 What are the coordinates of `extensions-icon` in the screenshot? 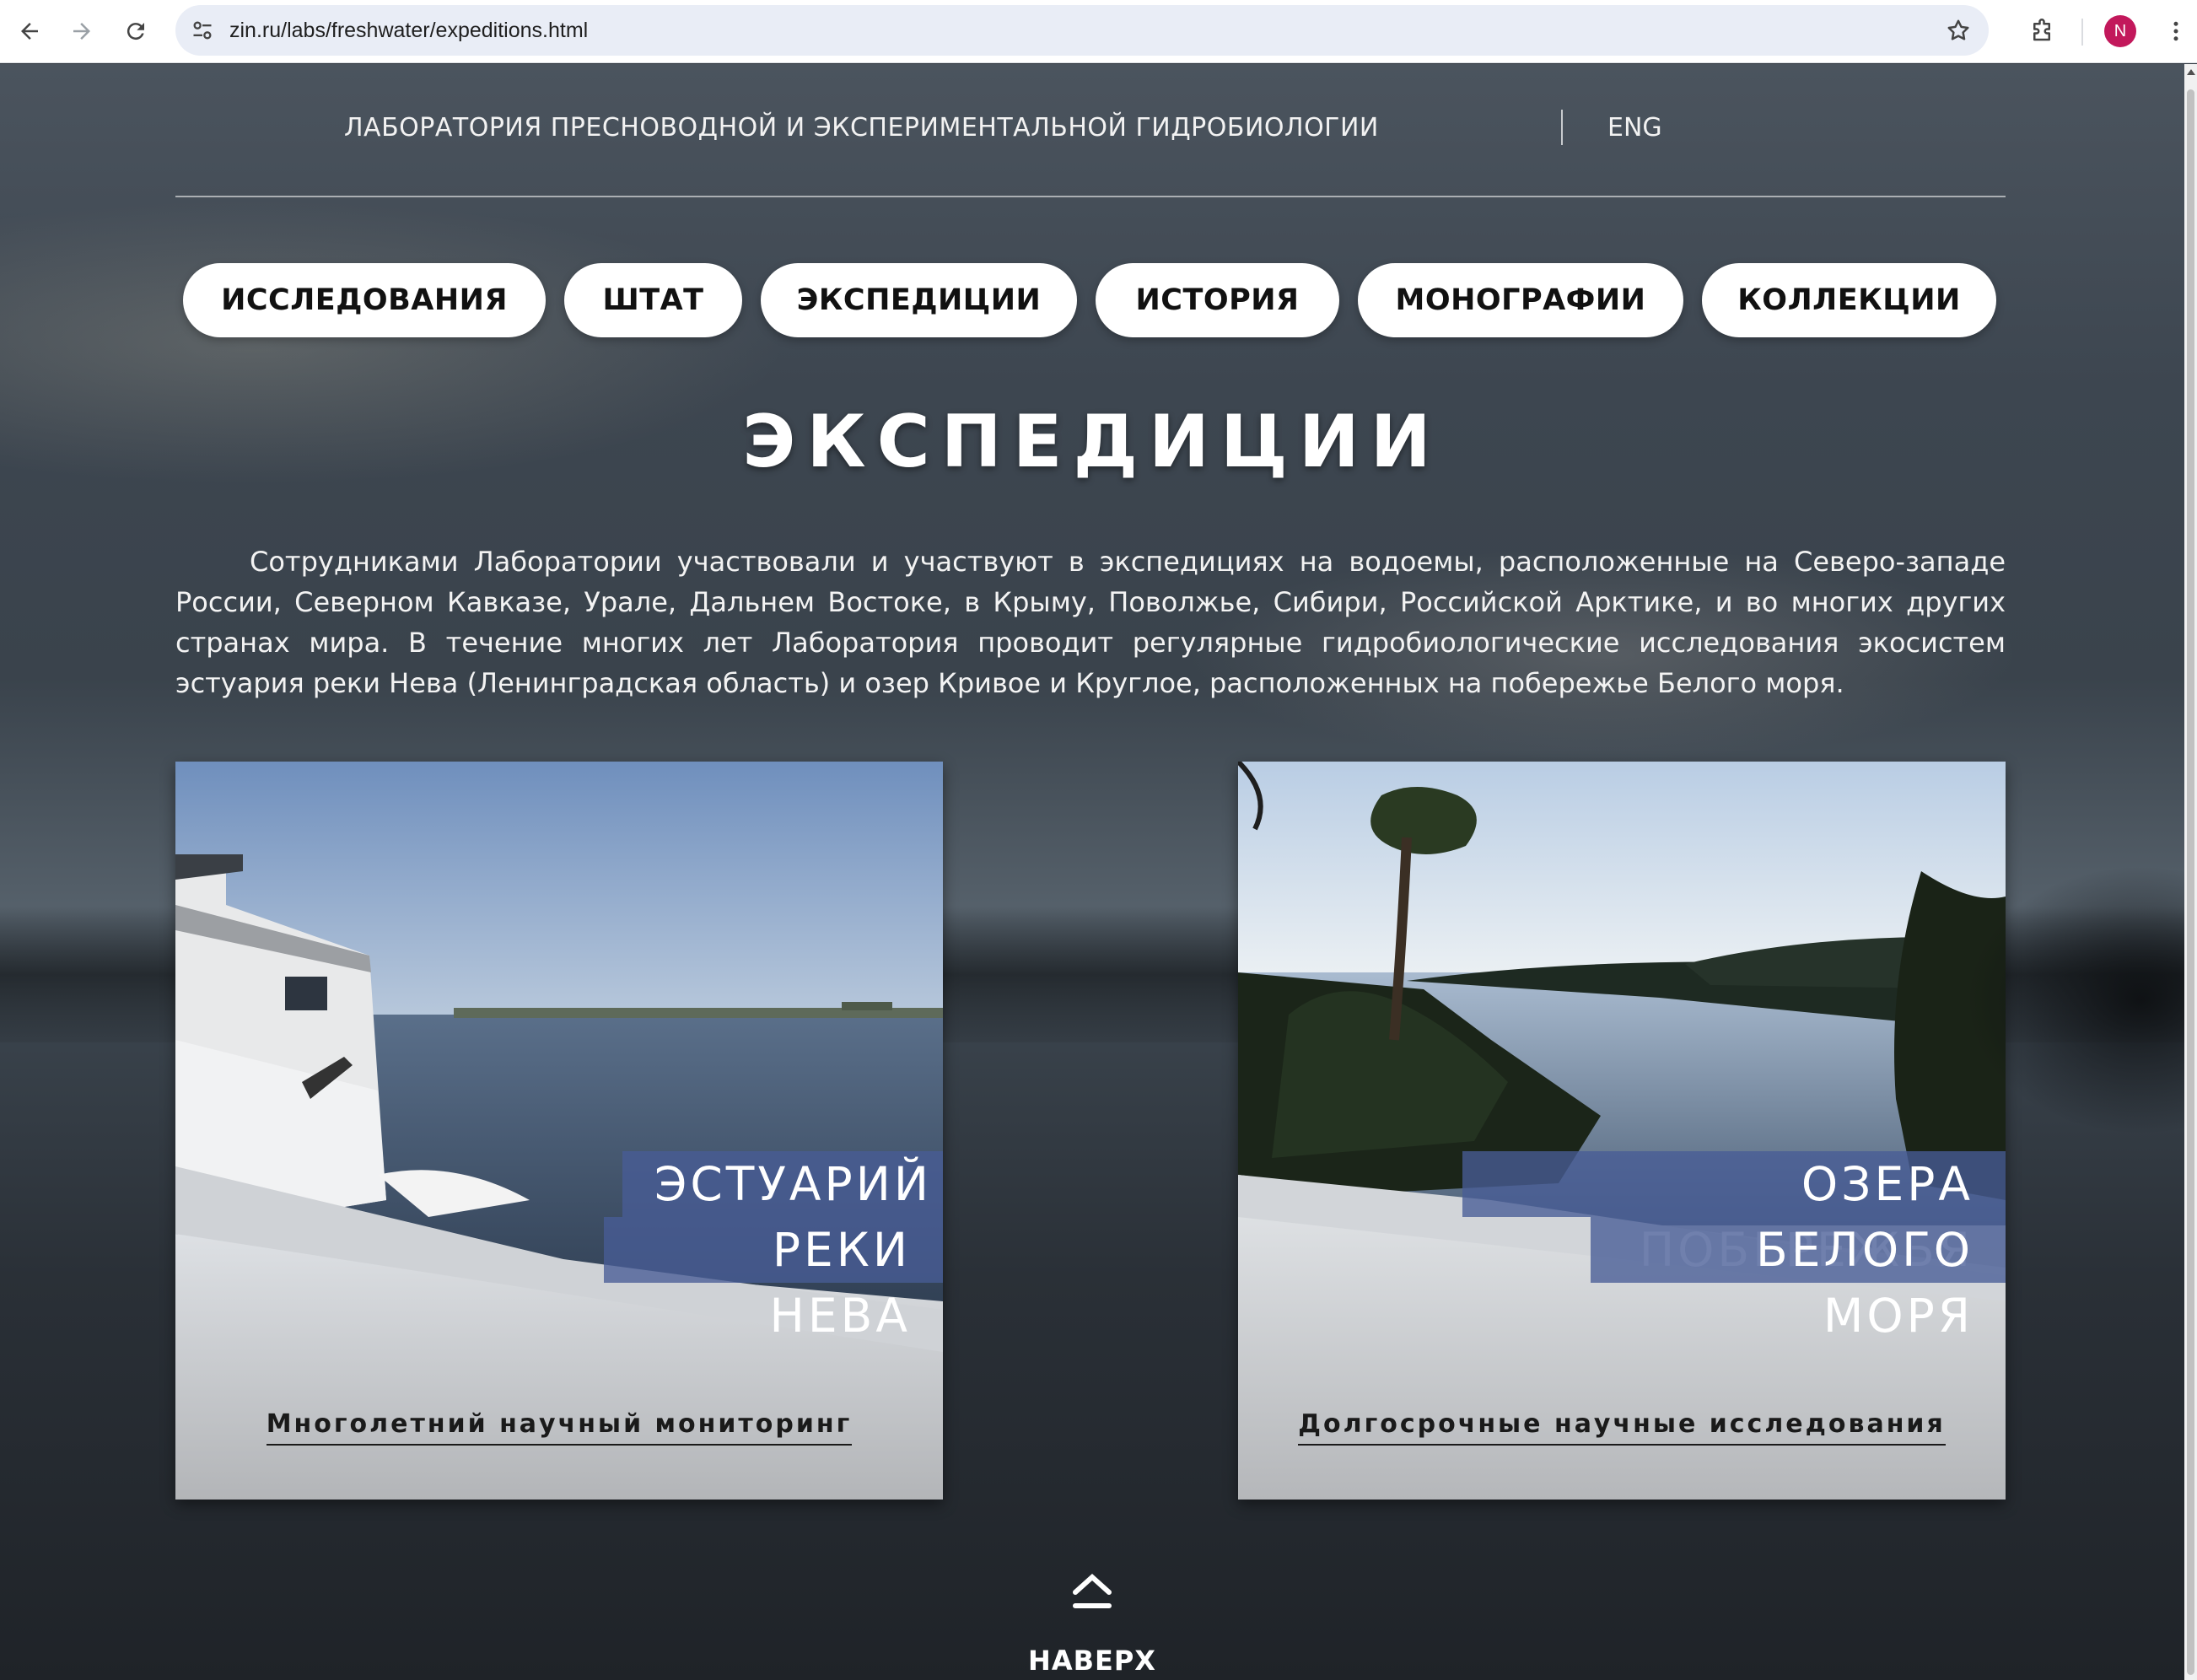 It's located at (2042, 30).